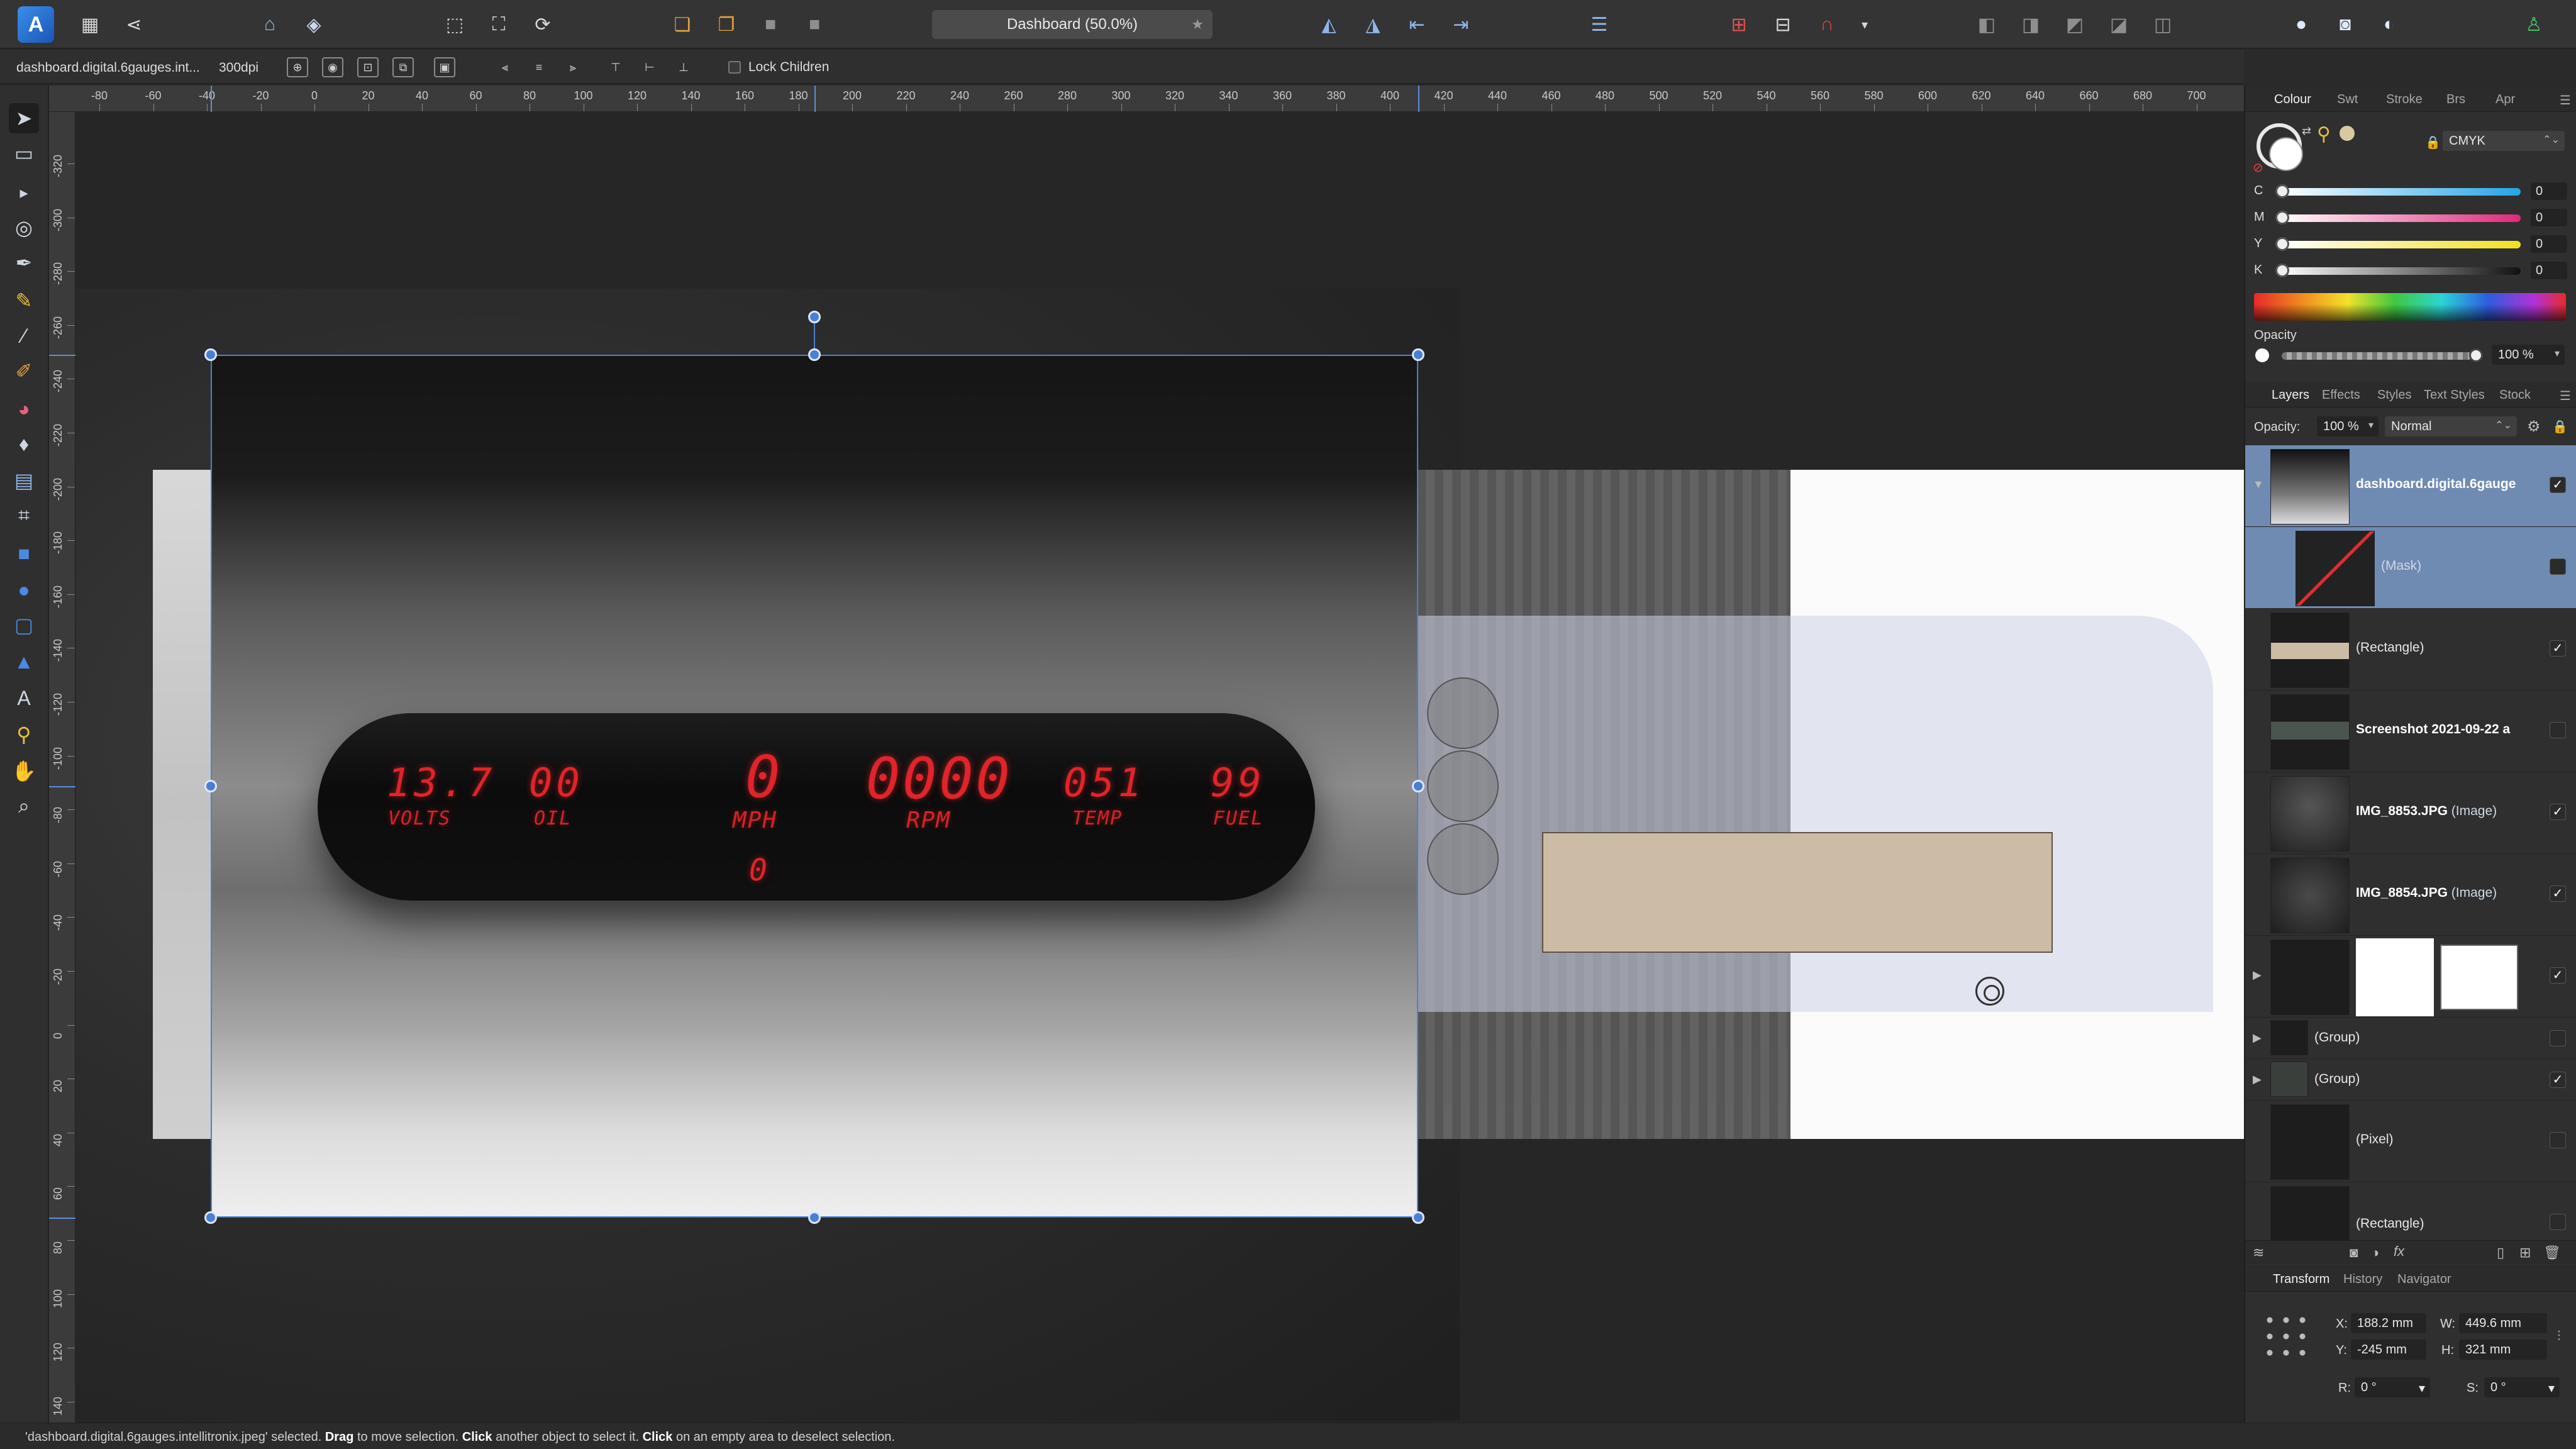 This screenshot has height=1449, width=2576. I want to click on document-title: Dashboard (50.0%) ★, so click(1072, 24).